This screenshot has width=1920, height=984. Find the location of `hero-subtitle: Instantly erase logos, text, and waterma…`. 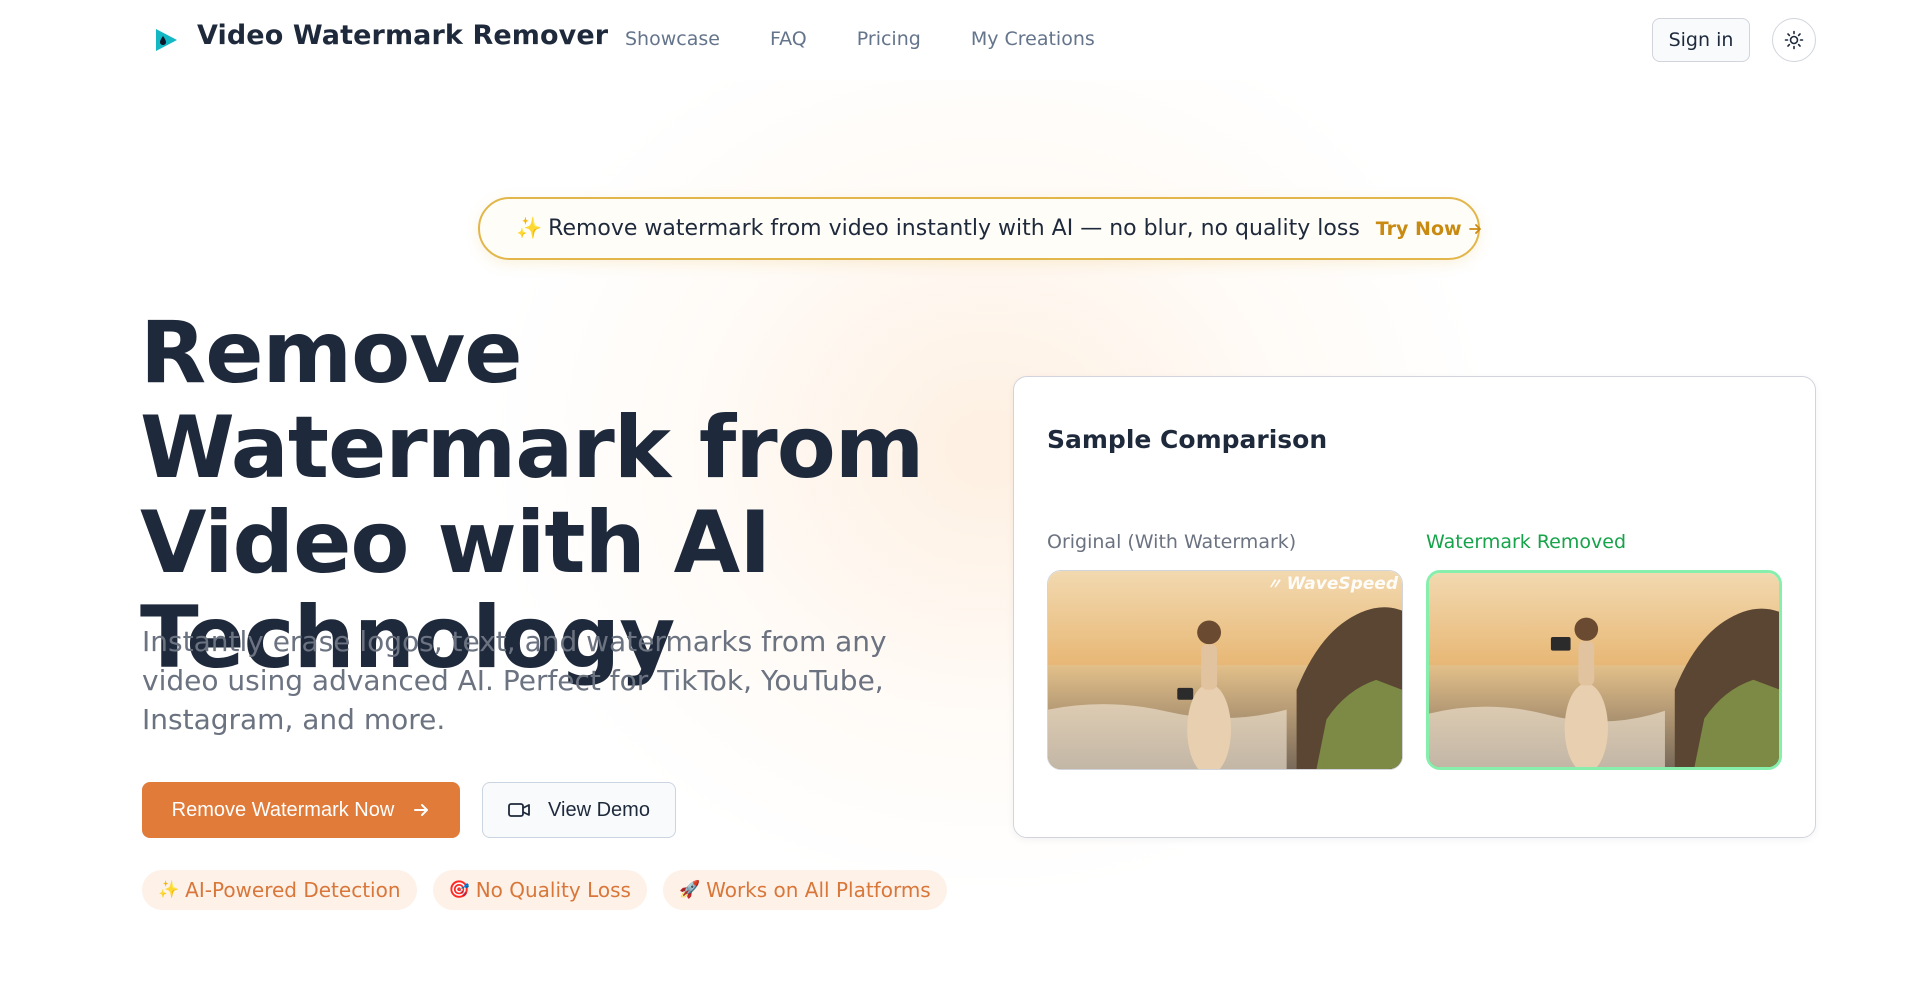

hero-subtitle: Instantly erase logos, text, and waterma… is located at coordinates (514, 680).